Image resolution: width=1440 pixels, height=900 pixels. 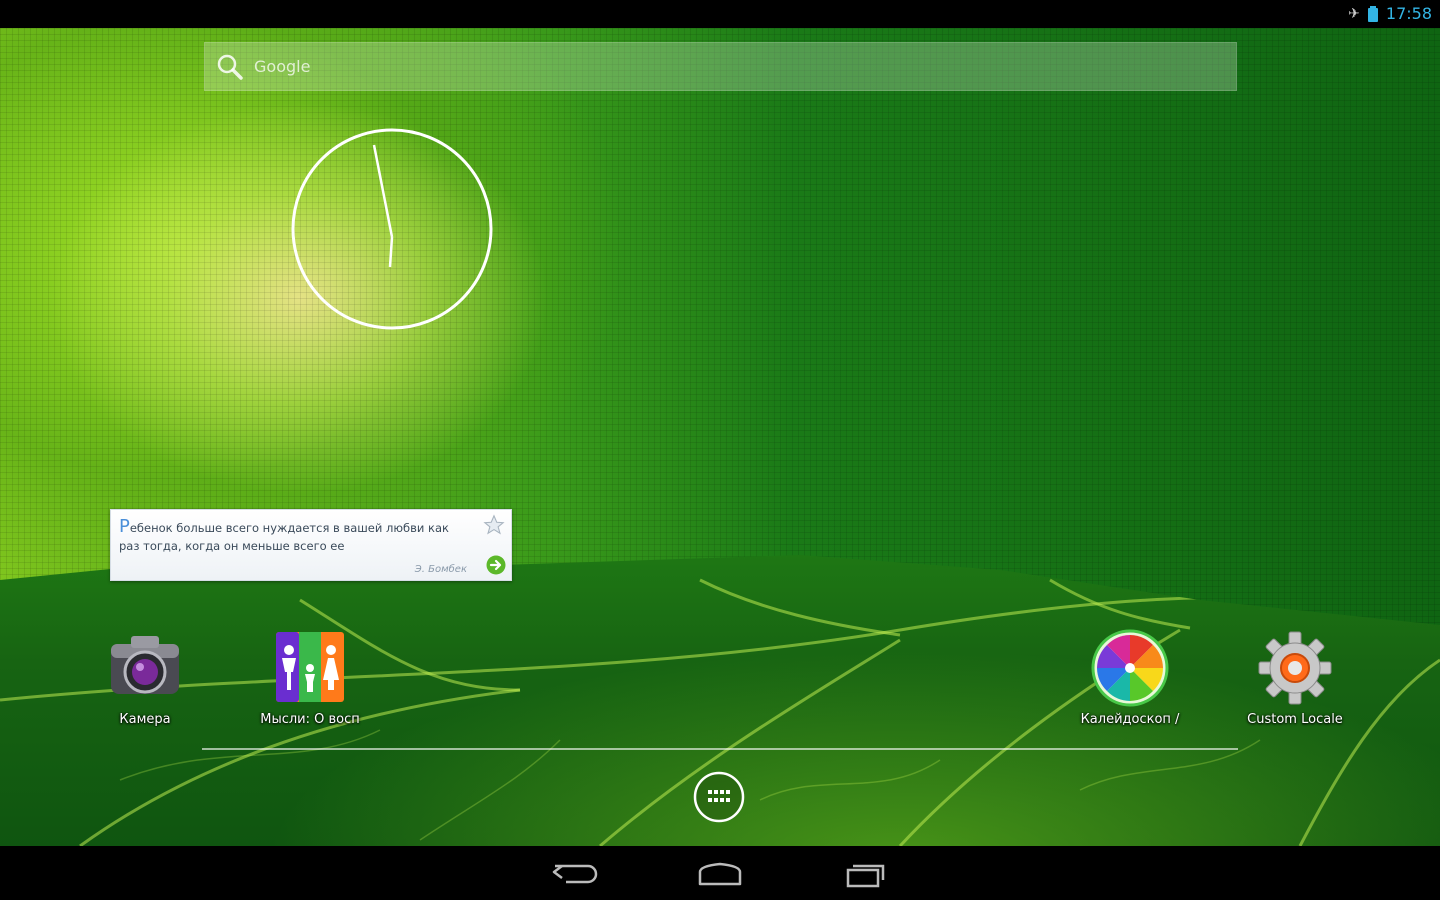 I want to click on app-label-custom-locale: Custom Locale, so click(x=1295, y=719).